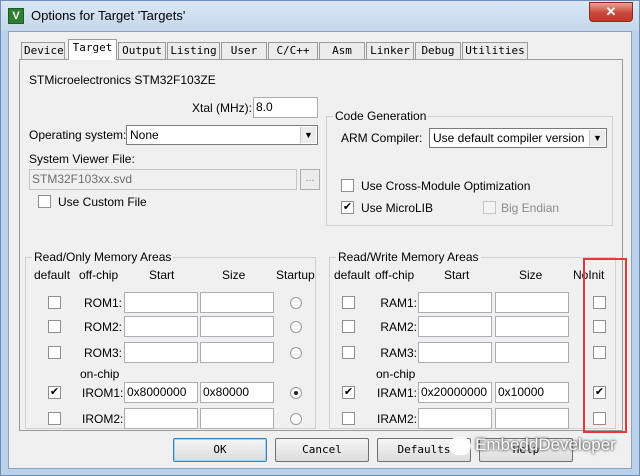  What do you see at coordinates (352, 275) in the screenshot?
I see `rw-header-default: default` at bounding box center [352, 275].